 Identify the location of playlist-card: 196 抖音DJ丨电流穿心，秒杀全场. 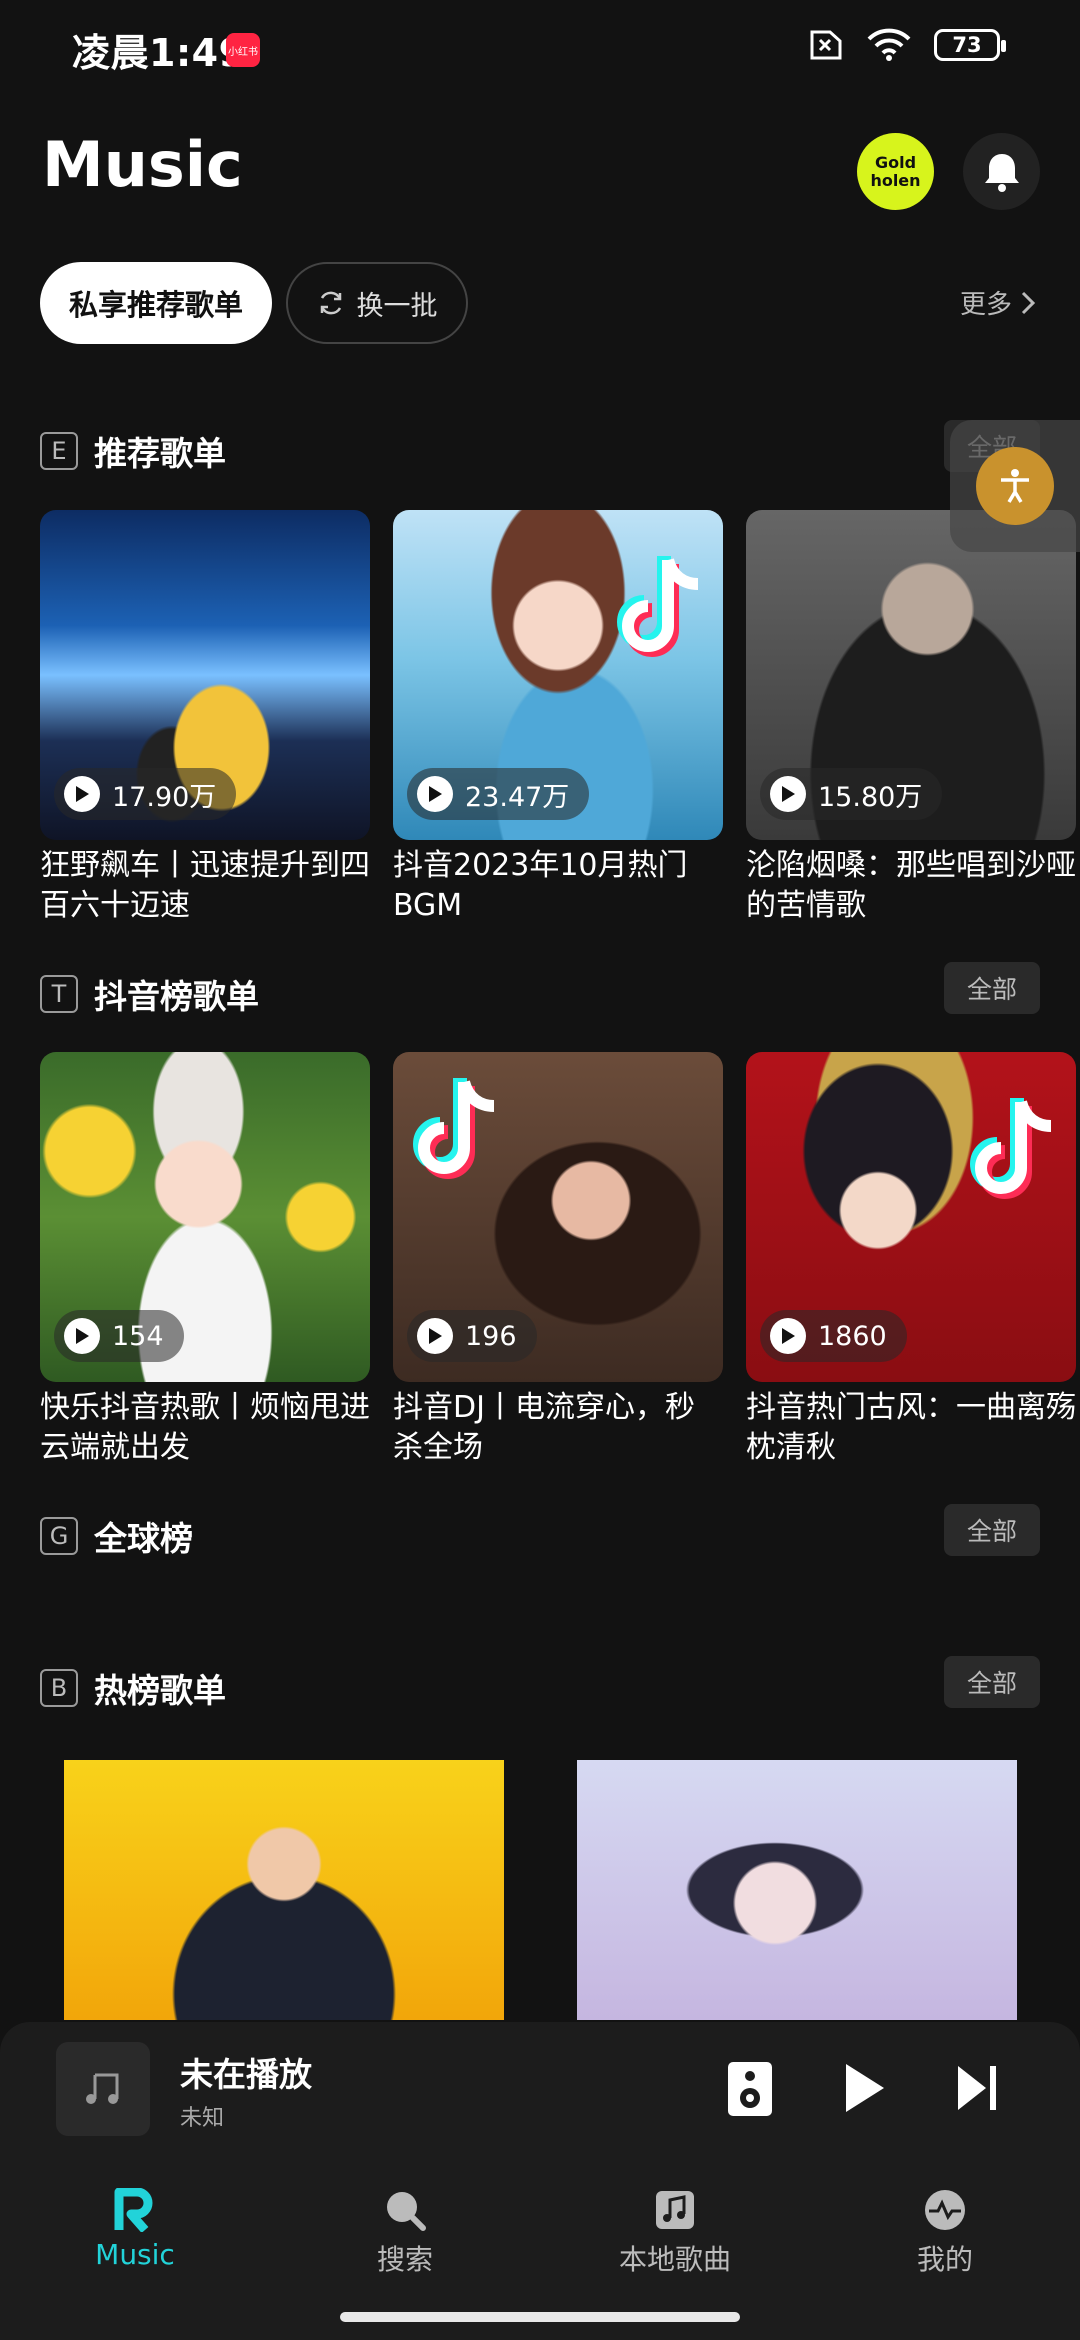
(558, 1260).